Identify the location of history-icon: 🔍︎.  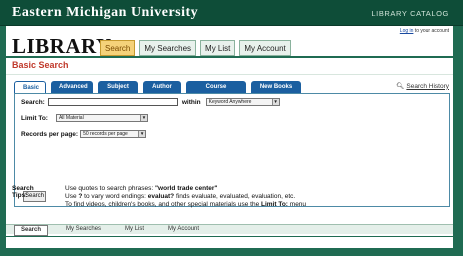
(400, 86).